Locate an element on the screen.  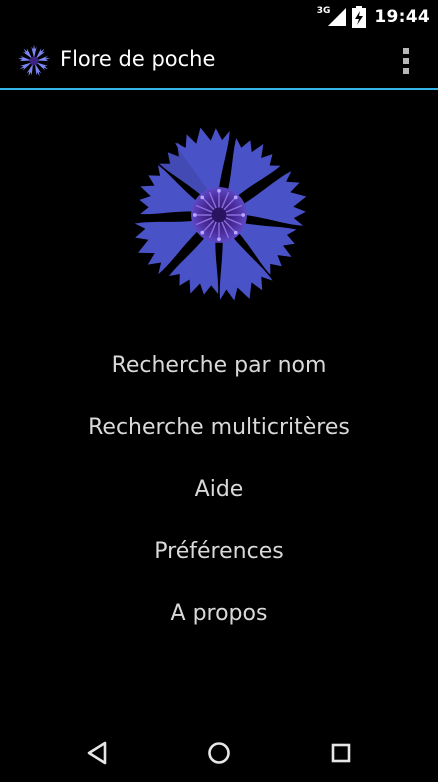
recents-icon is located at coordinates (341, 753).